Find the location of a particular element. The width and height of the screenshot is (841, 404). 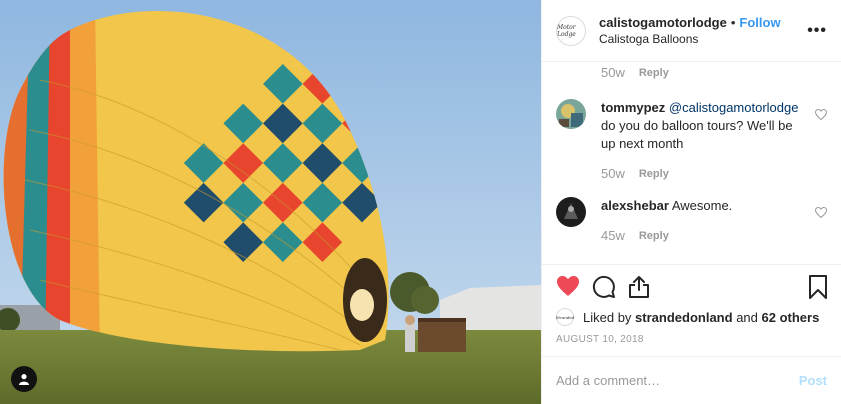

comment-time: 45w is located at coordinates (613, 235).